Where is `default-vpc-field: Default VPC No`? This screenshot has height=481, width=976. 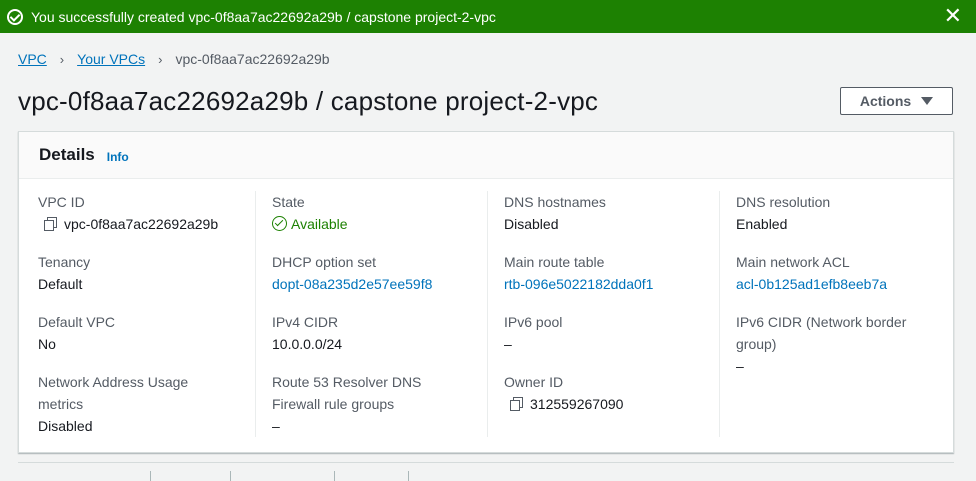
default-vpc-field: Default VPC No is located at coordinates (76, 333).